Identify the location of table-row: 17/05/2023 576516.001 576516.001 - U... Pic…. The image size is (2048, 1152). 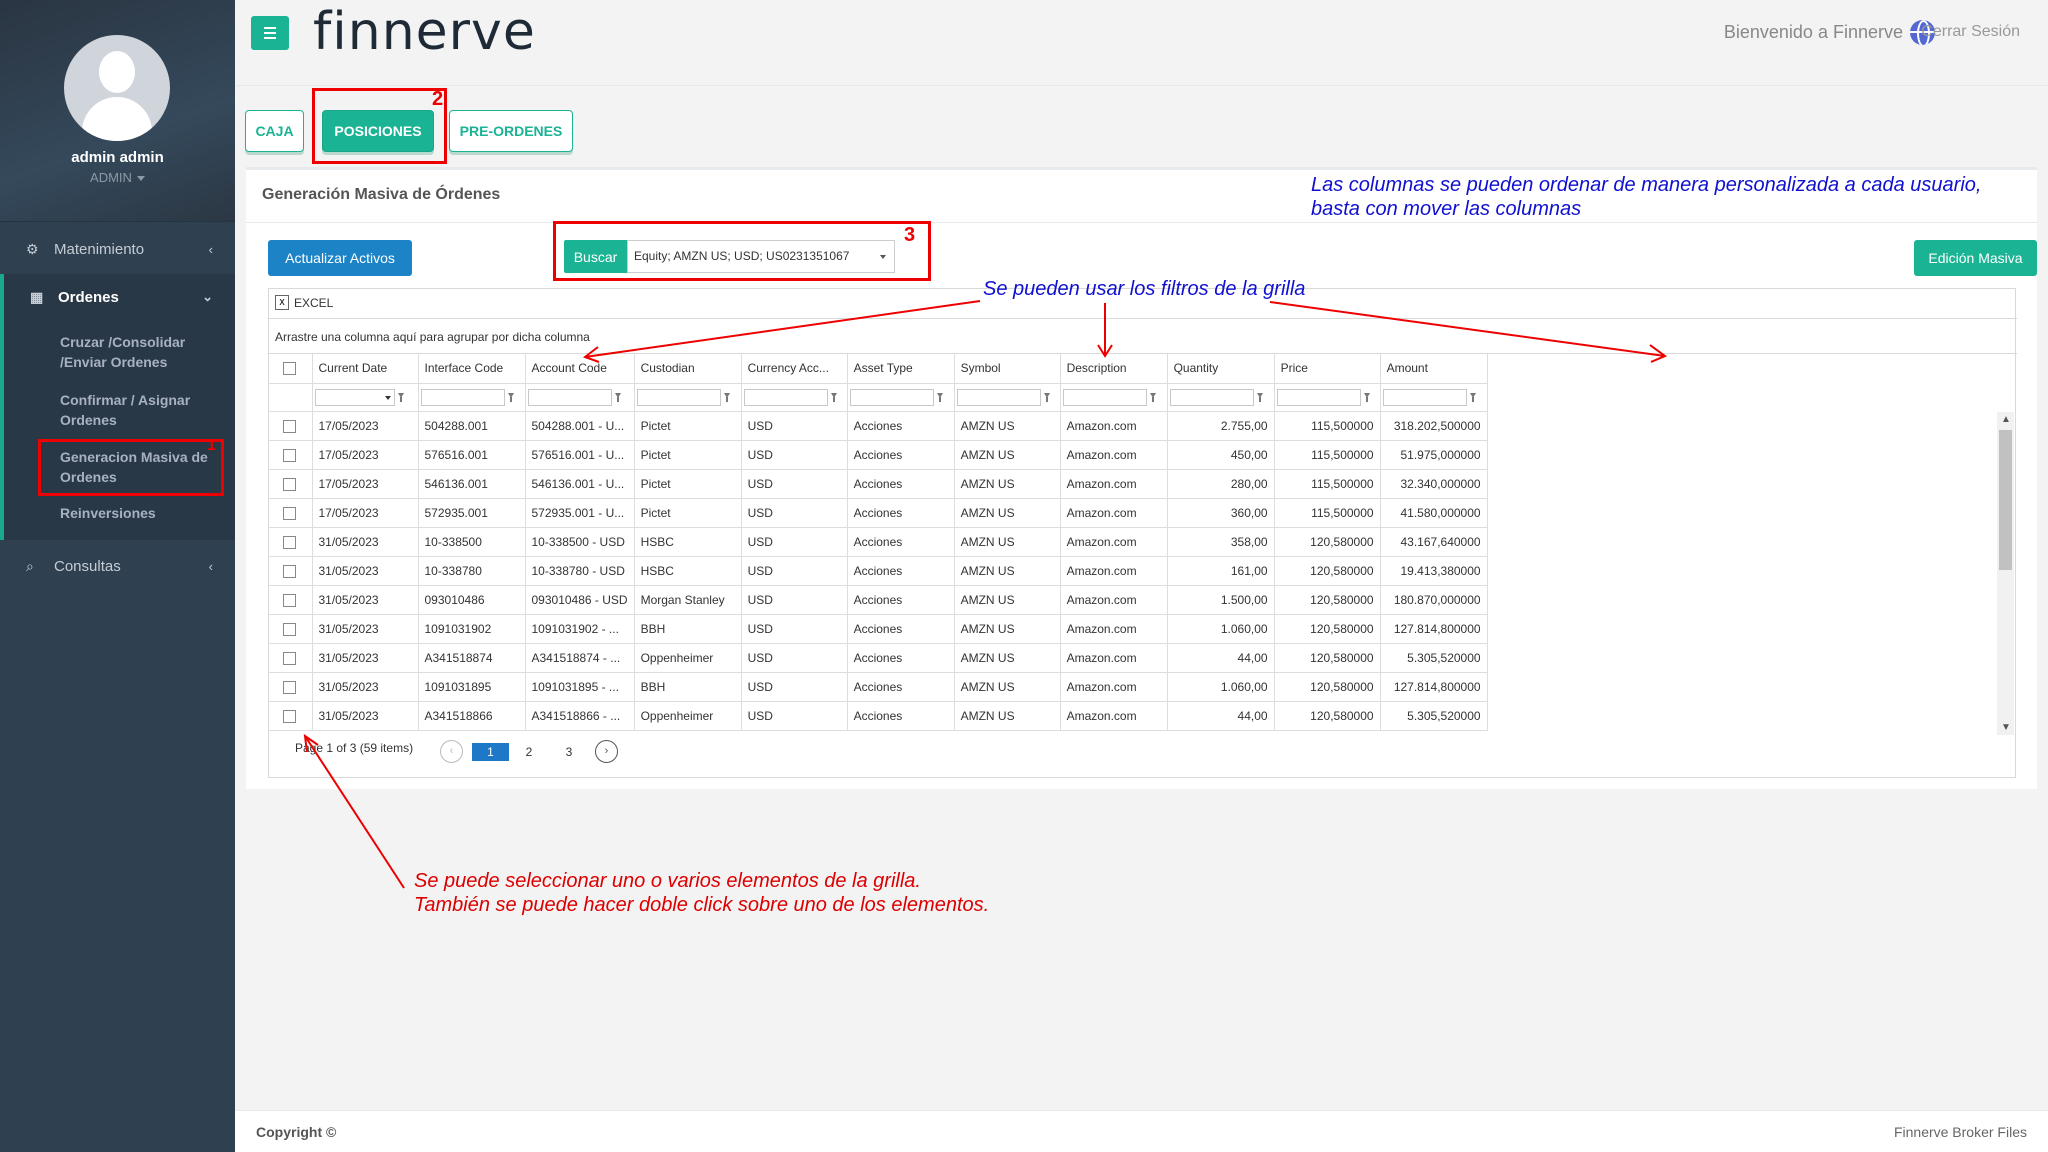
(878, 455).